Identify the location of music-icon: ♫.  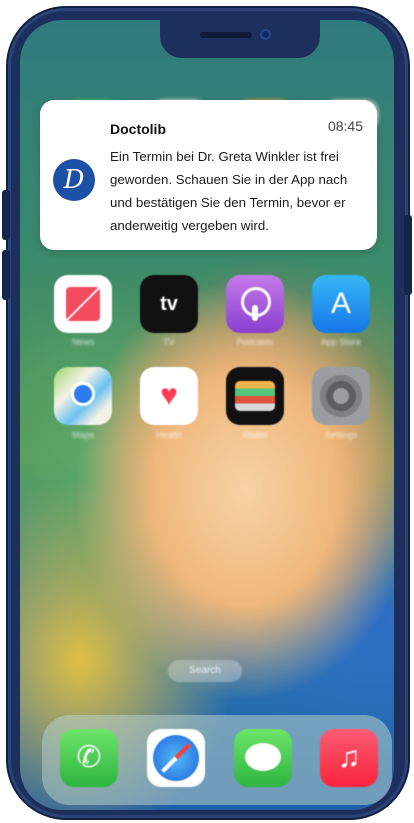
(349, 758).